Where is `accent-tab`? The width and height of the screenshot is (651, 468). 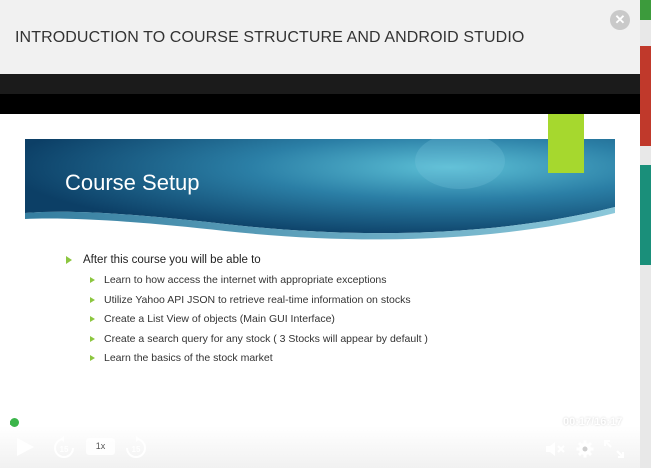
accent-tab is located at coordinates (566, 143).